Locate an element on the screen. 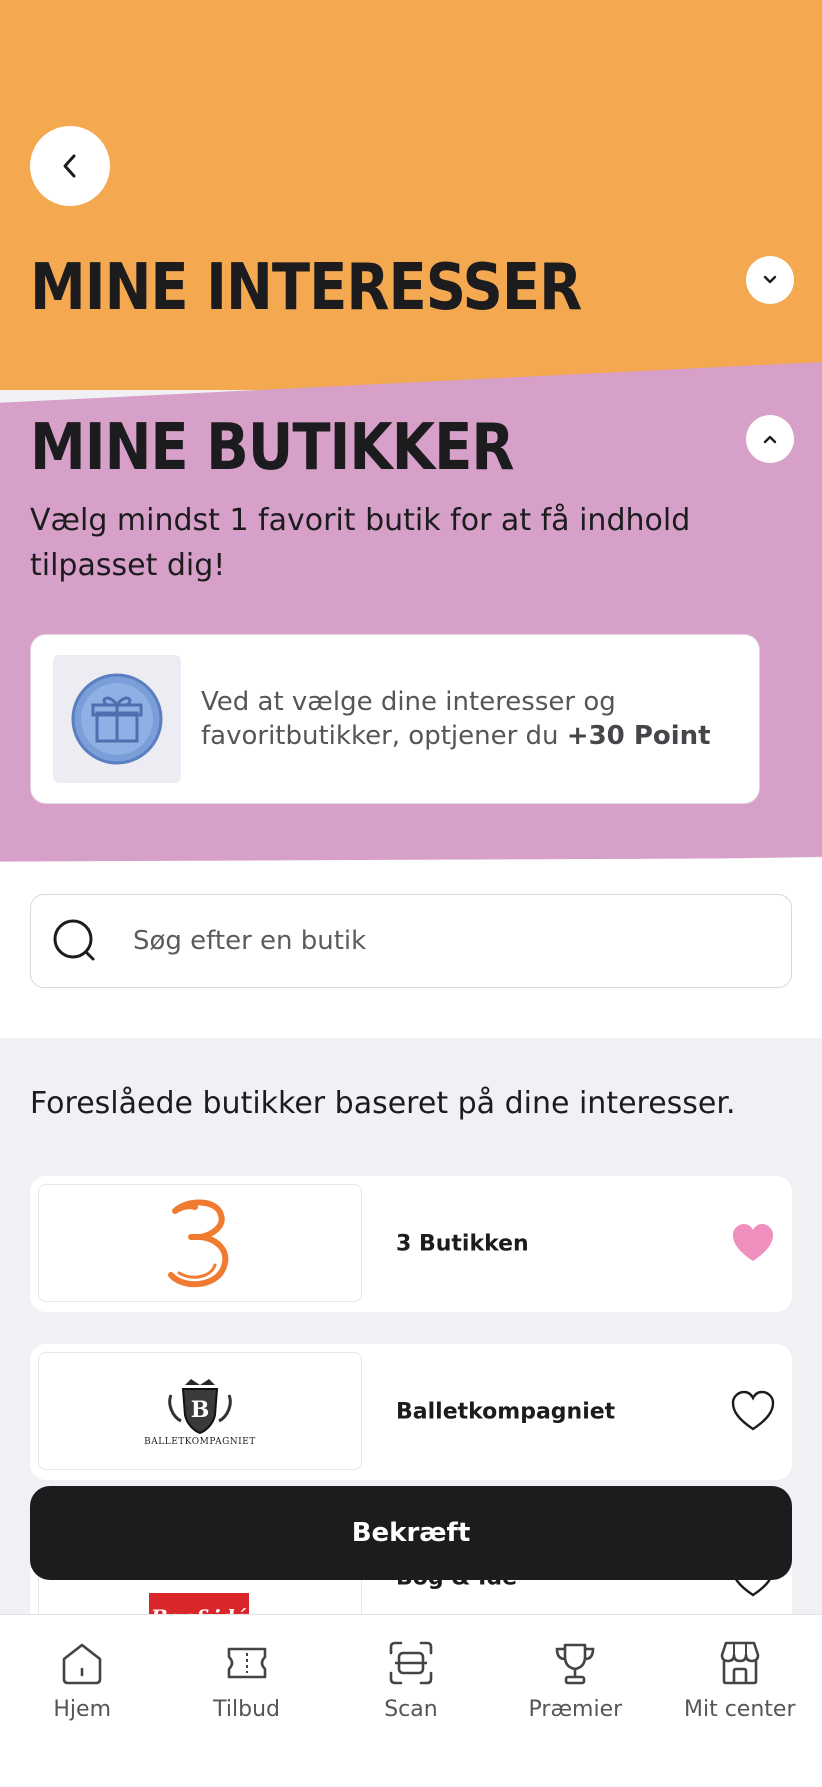  tab-scan: Scan is located at coordinates (411, 1701).